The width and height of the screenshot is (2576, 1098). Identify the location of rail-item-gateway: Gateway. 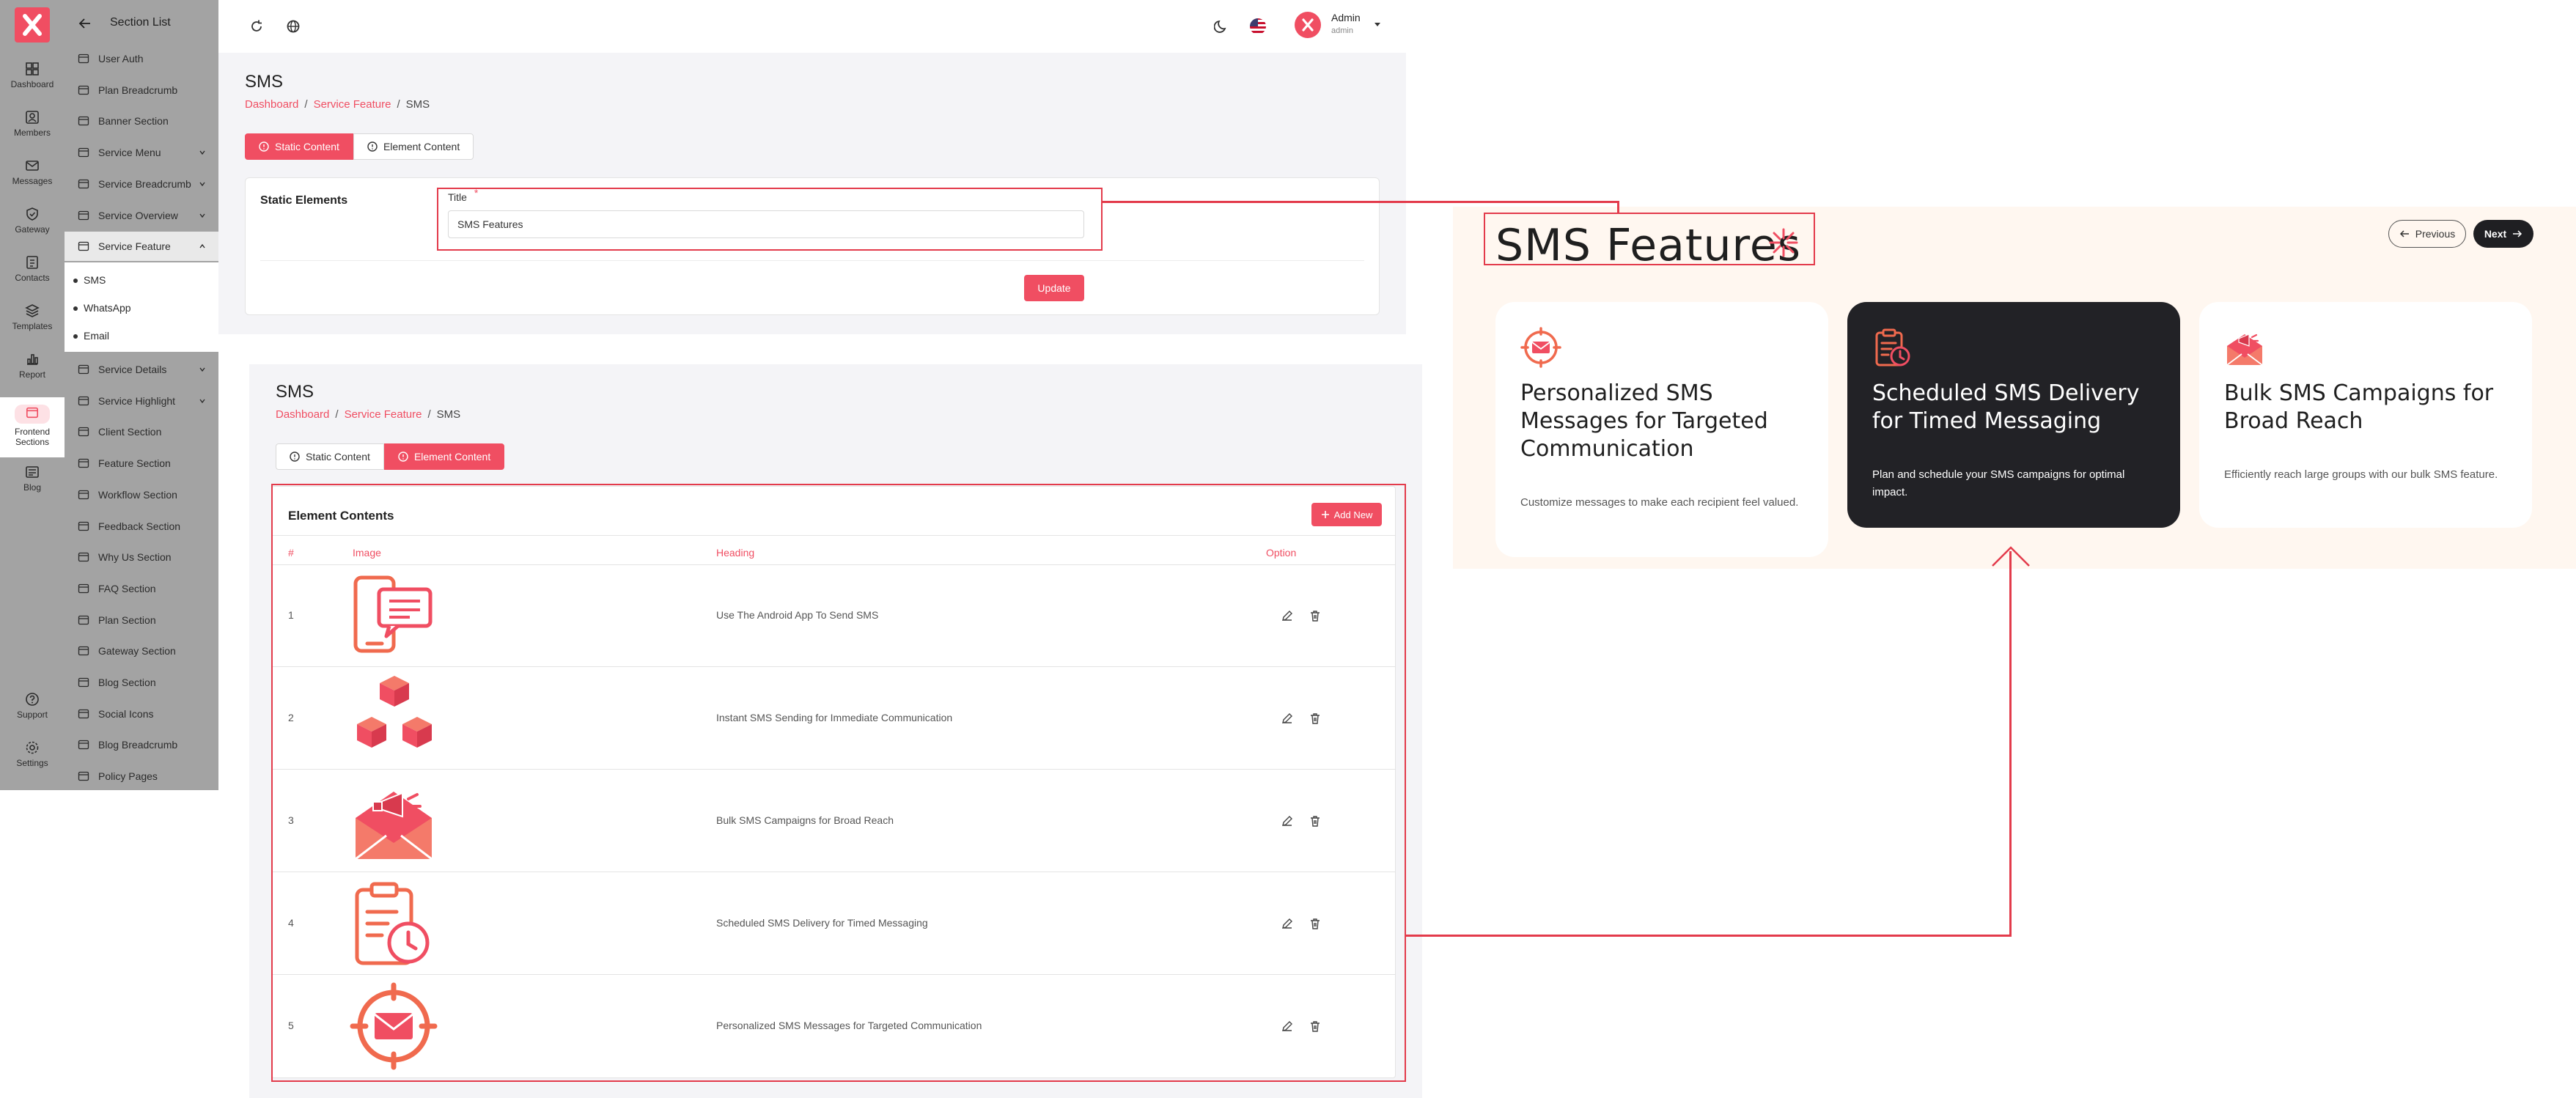
(32, 229).